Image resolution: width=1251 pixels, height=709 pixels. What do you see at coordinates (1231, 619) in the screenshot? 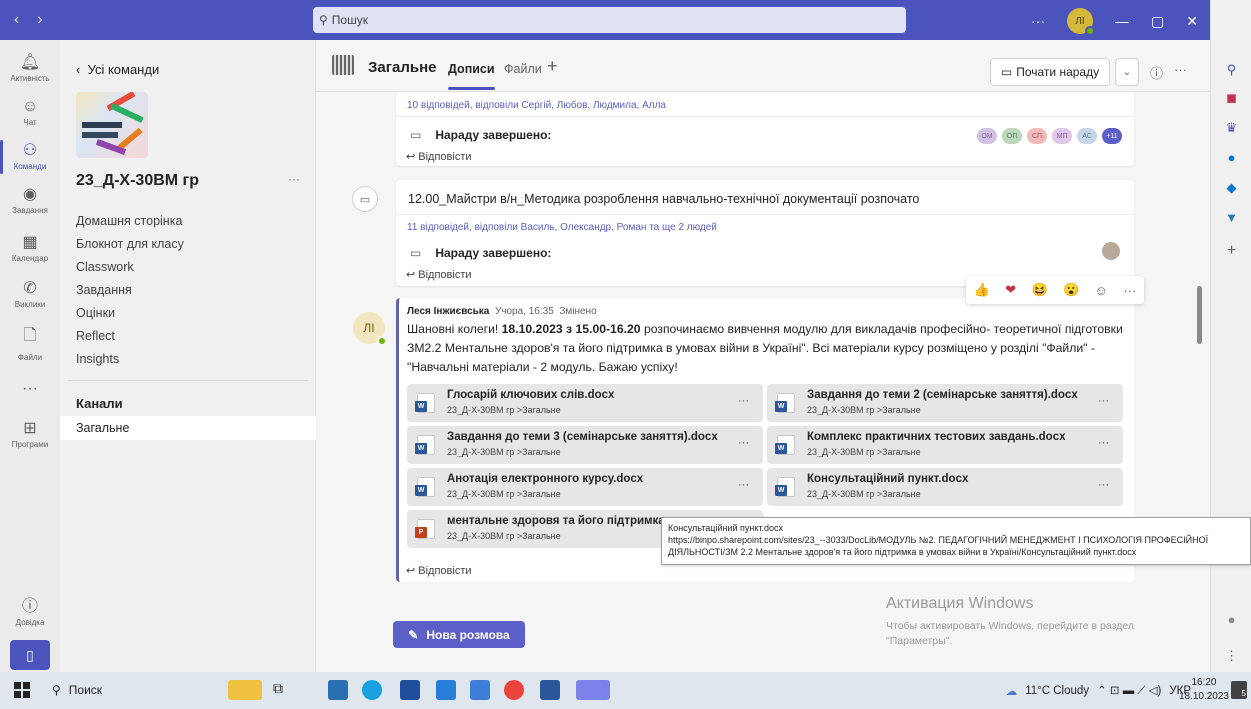
I see `user-icon: ●` at bounding box center [1231, 619].